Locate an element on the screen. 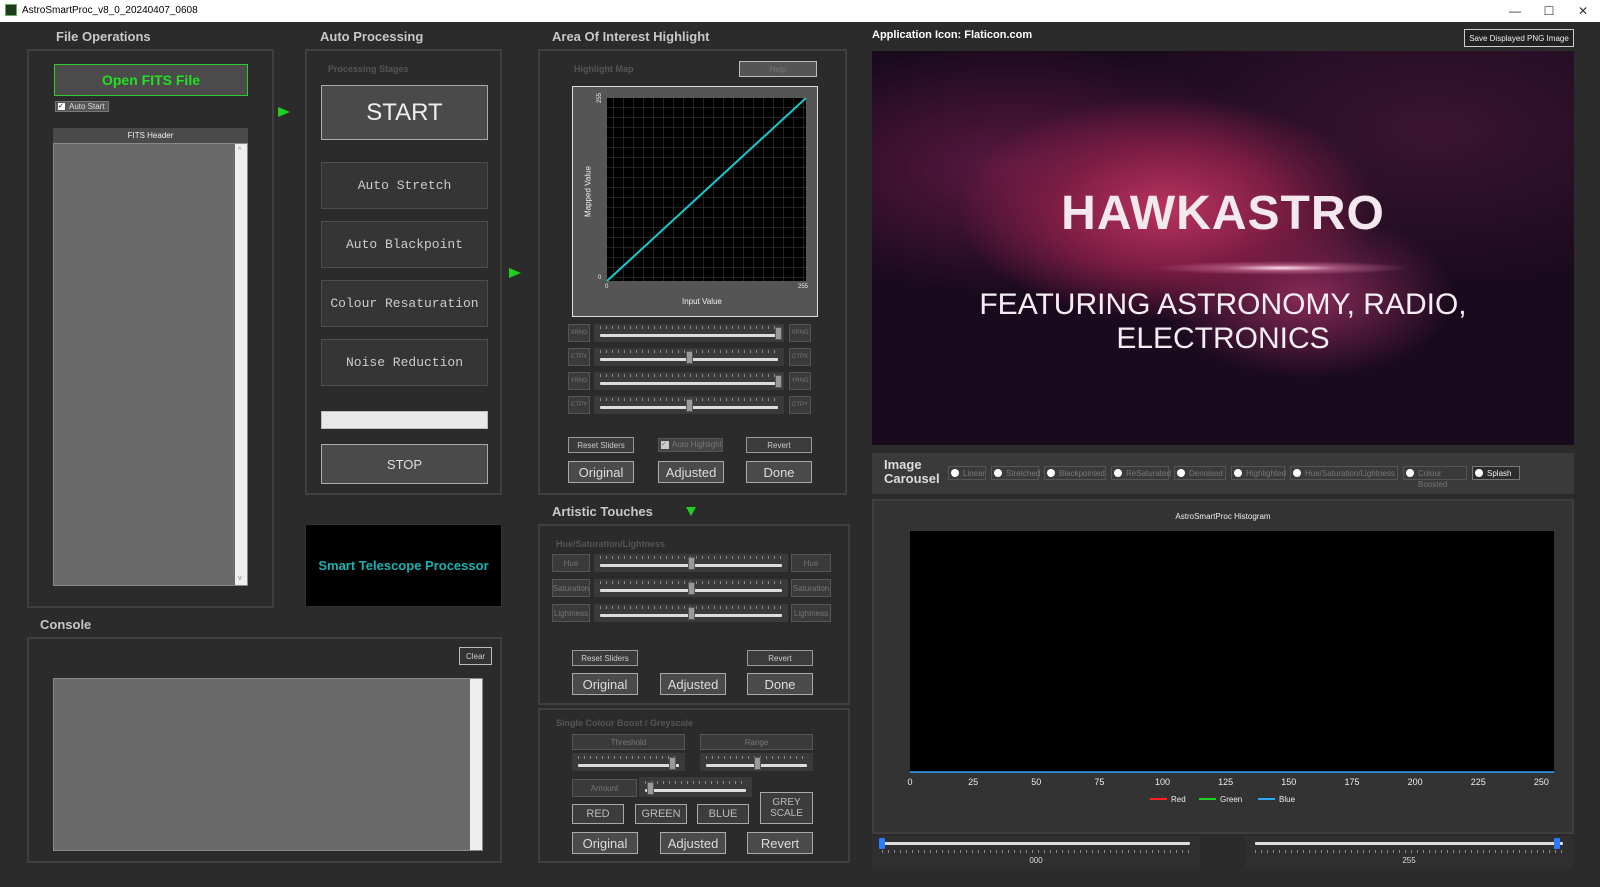  auto-start-checkbox: ✓ Auto Start is located at coordinates (82, 106).